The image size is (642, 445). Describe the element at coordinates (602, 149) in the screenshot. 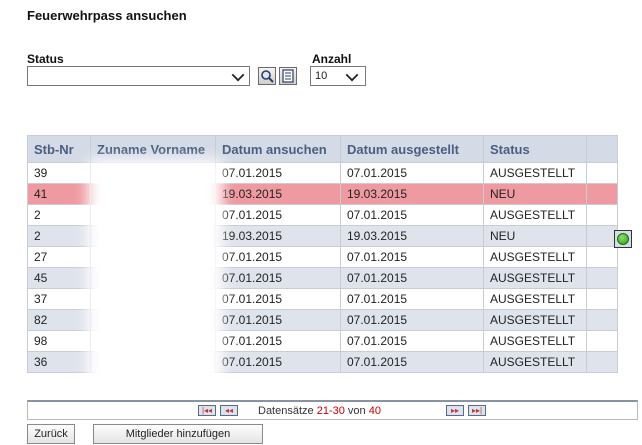

I see `column-header-action` at that location.